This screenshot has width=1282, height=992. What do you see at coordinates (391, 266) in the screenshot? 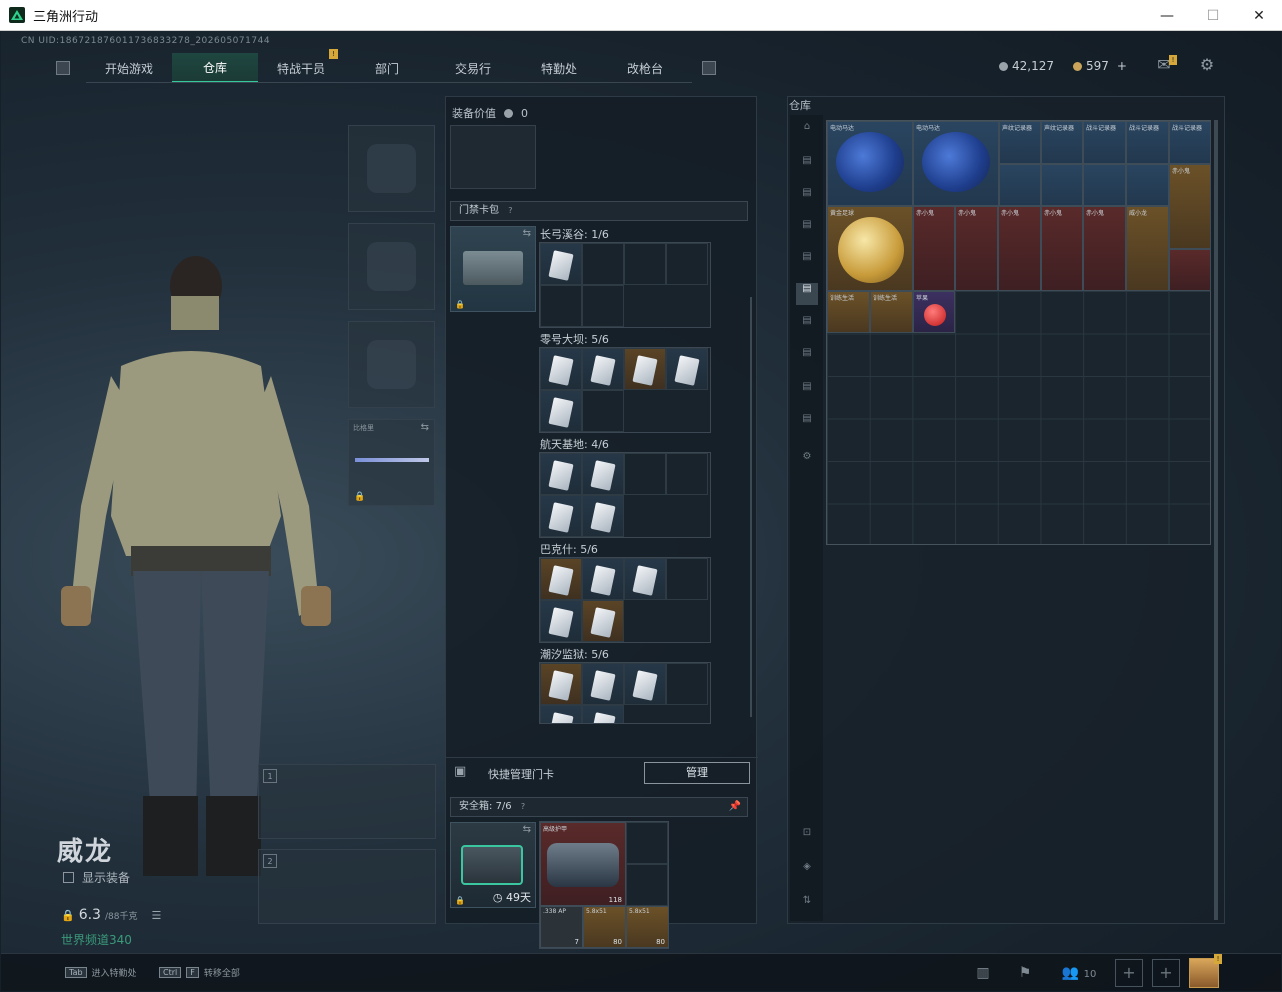
I see `armor-slot` at bounding box center [391, 266].